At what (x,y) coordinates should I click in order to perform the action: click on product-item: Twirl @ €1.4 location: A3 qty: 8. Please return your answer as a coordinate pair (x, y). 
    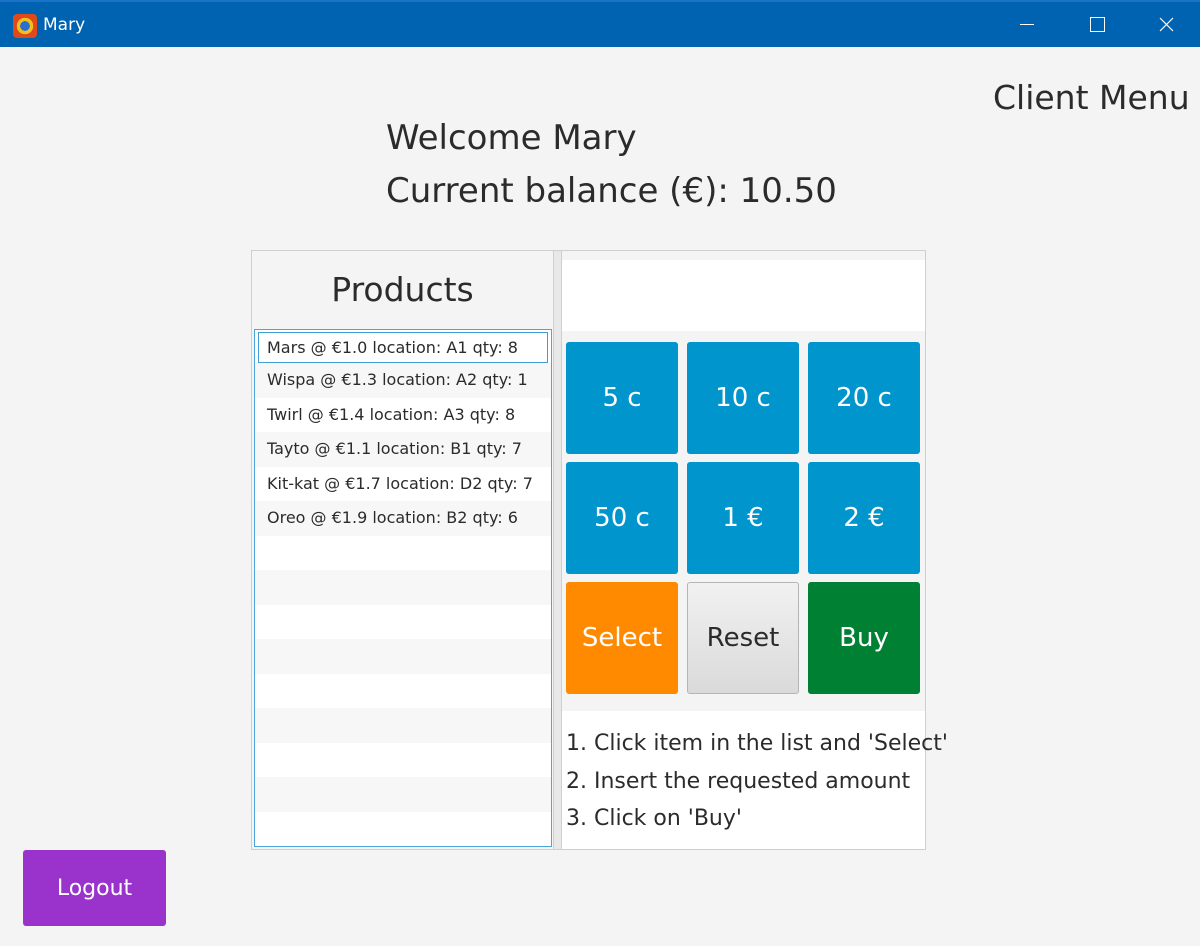
    Looking at the image, I should click on (403, 415).